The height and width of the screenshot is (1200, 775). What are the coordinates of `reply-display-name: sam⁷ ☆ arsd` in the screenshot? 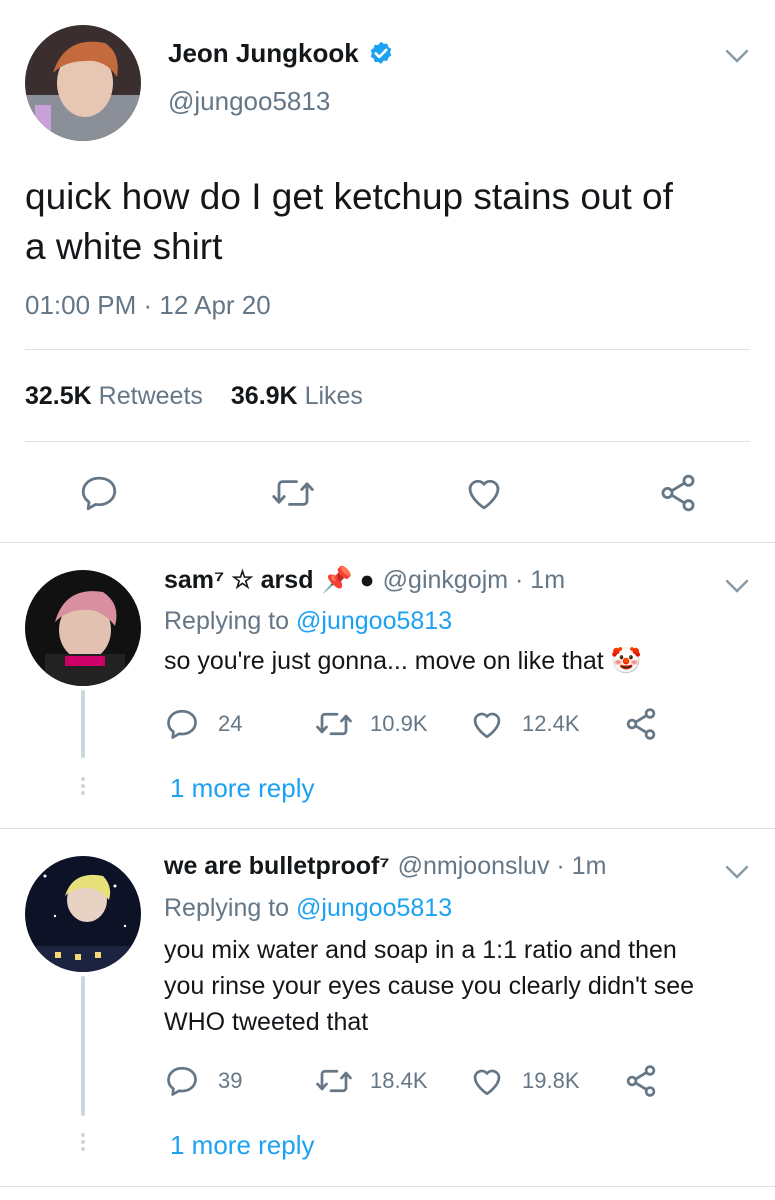 It's located at (238, 580).